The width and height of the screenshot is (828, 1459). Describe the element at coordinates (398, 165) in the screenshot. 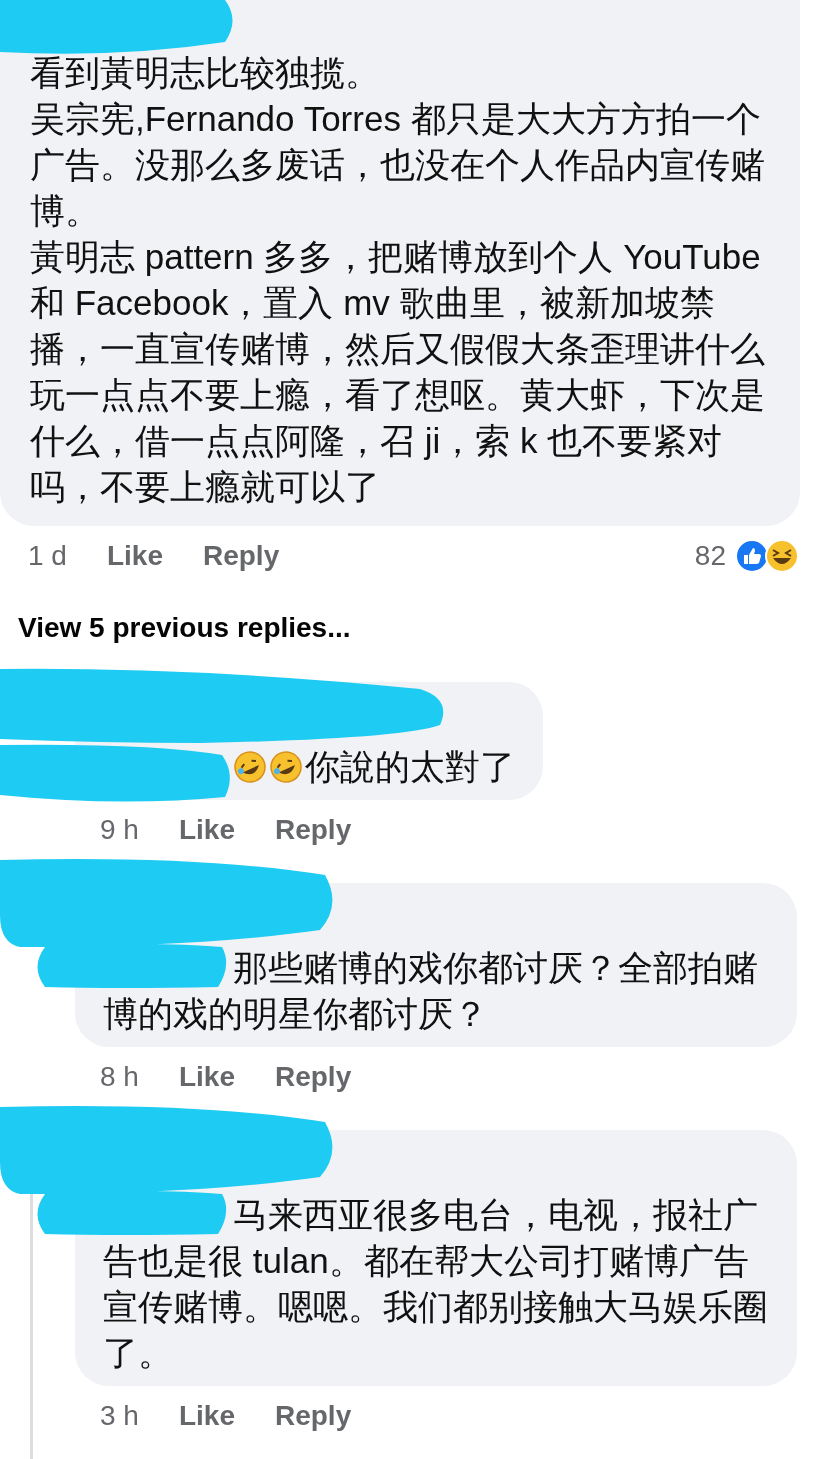

I see `comment-text: 吴宗宪,Fernando Torres 都只是大大方方拍一个广告。没那么多废话，也没在个人作品内宣传赌博。` at that location.